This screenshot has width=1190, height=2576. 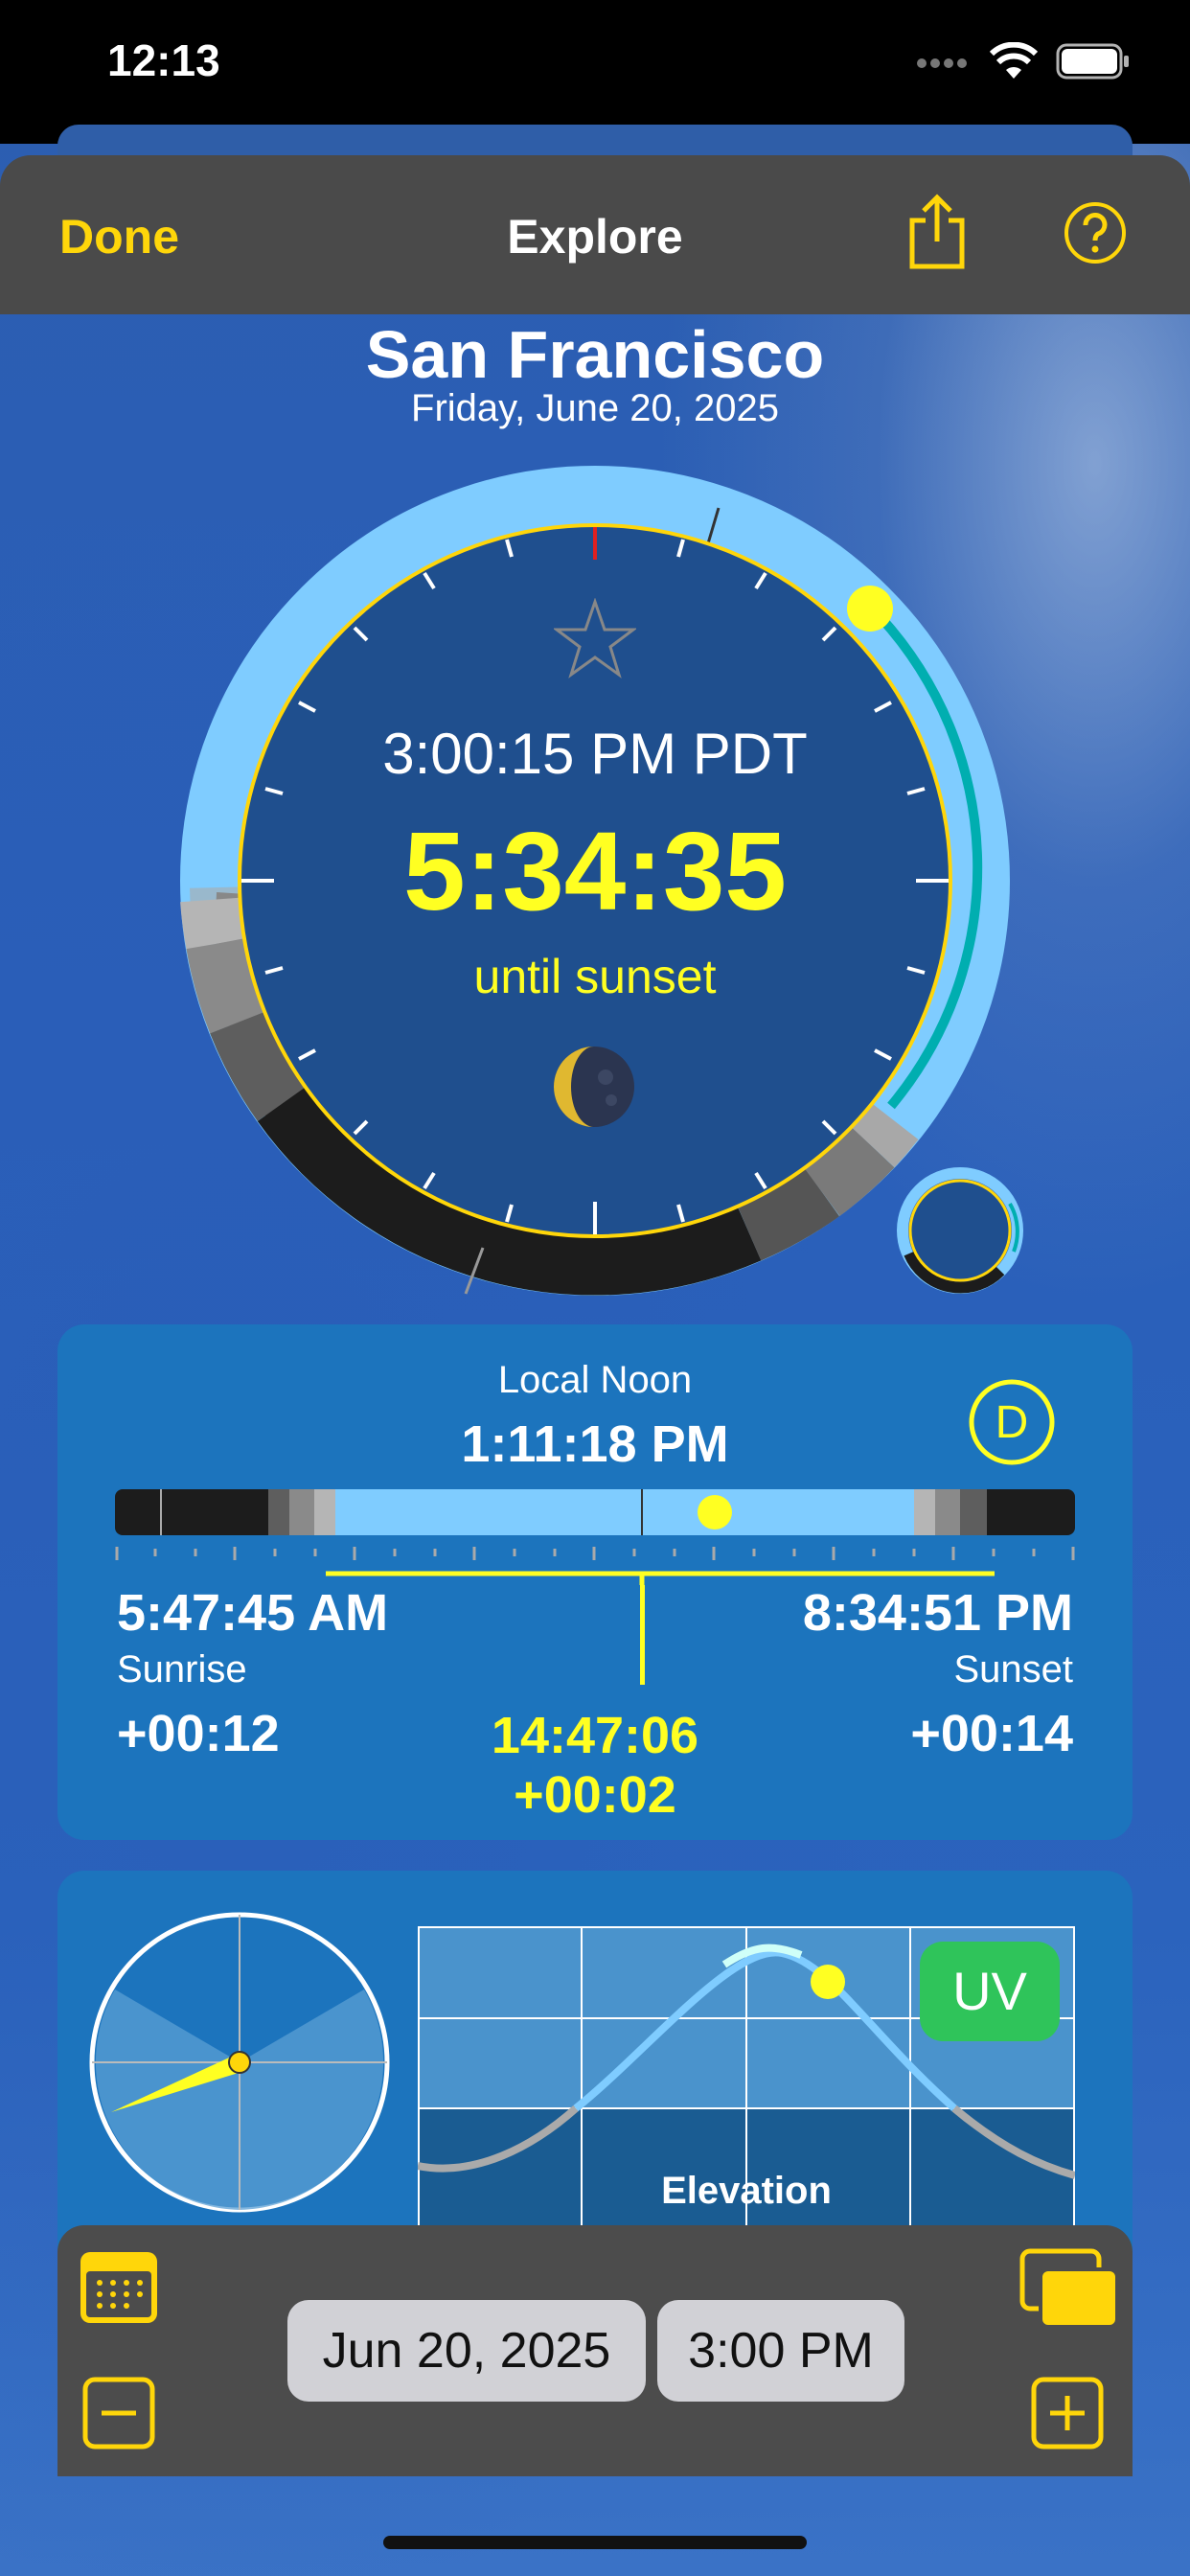 What do you see at coordinates (240, 2062) in the screenshot?
I see `sun-azimuth-compass` at bounding box center [240, 2062].